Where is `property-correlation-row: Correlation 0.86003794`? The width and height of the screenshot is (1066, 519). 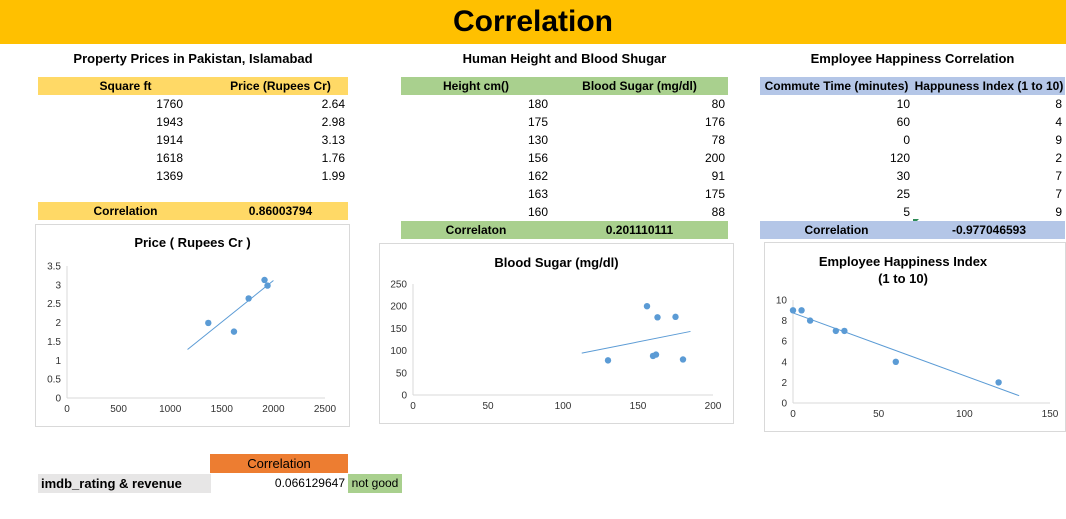
property-correlation-row: Correlation 0.86003794 is located at coordinates (193, 211).